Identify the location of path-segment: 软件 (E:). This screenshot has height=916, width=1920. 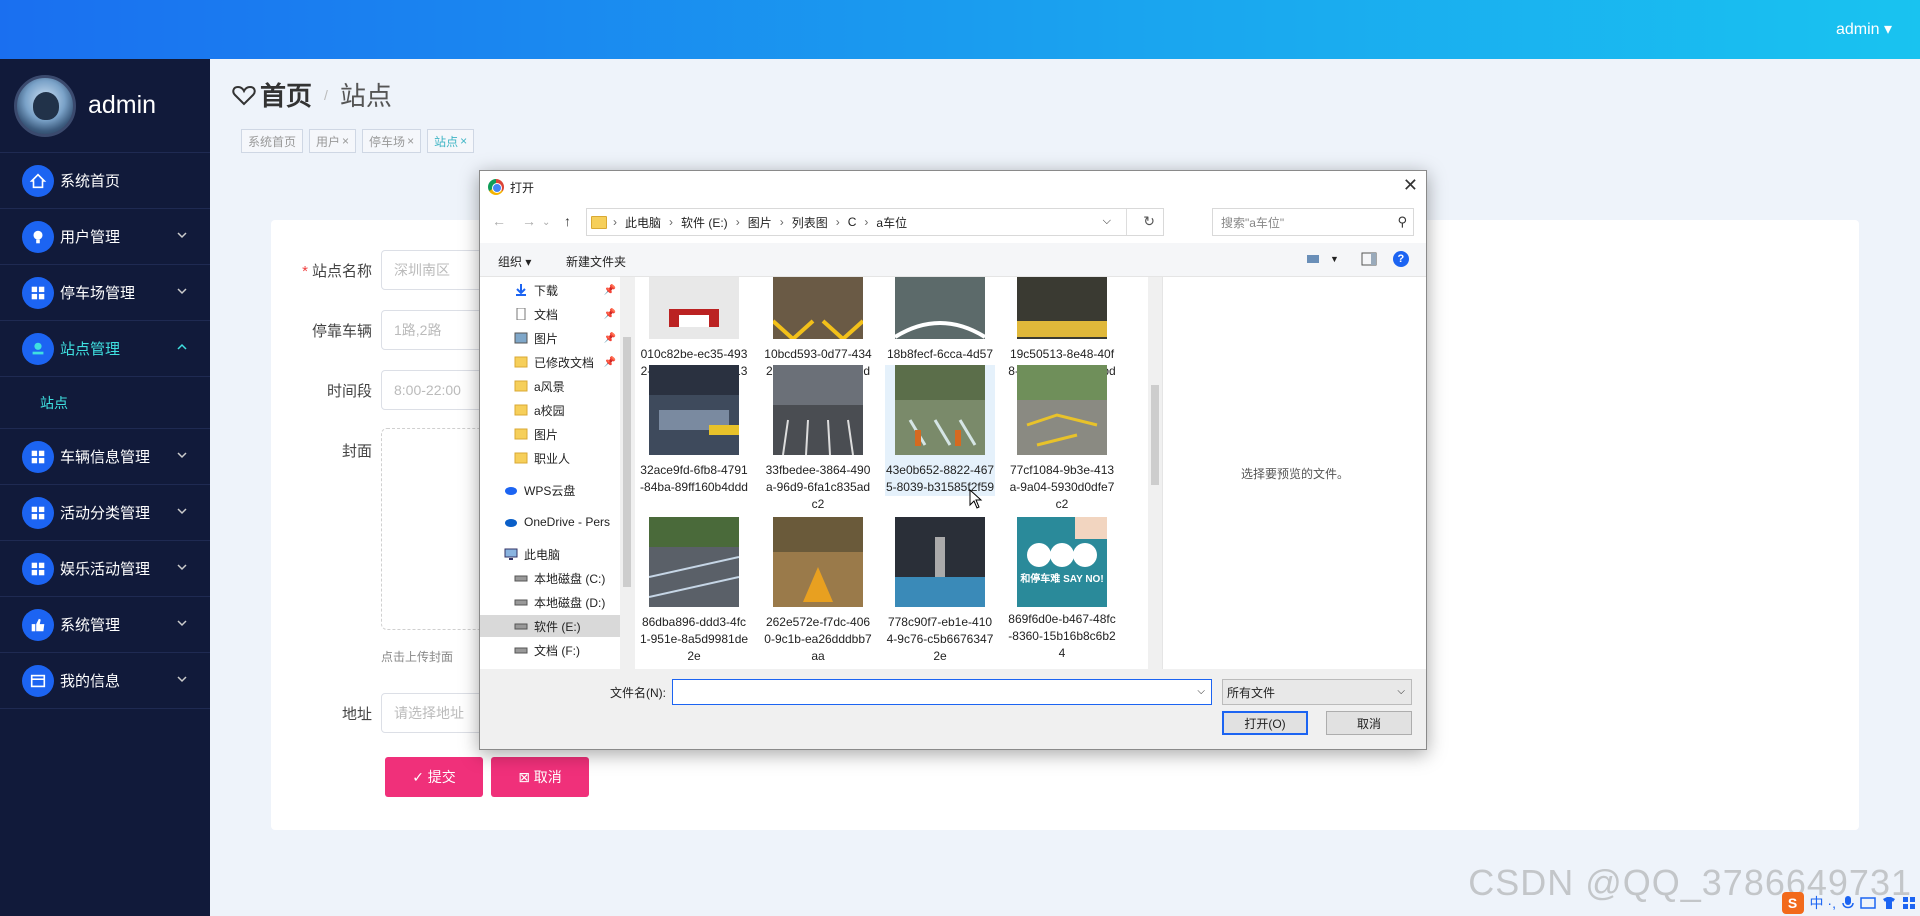
(704, 222).